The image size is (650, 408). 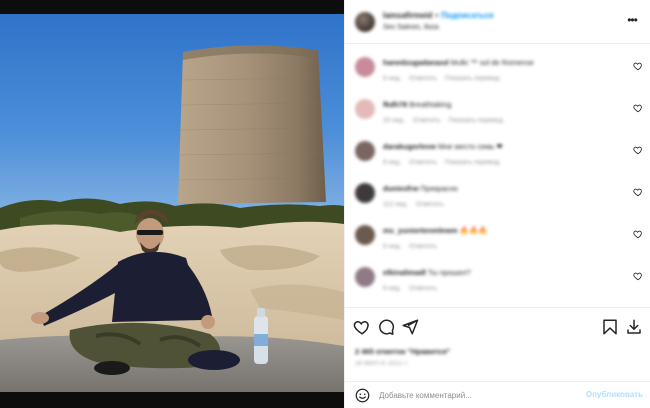 I want to click on comment-input, so click(x=474, y=395).